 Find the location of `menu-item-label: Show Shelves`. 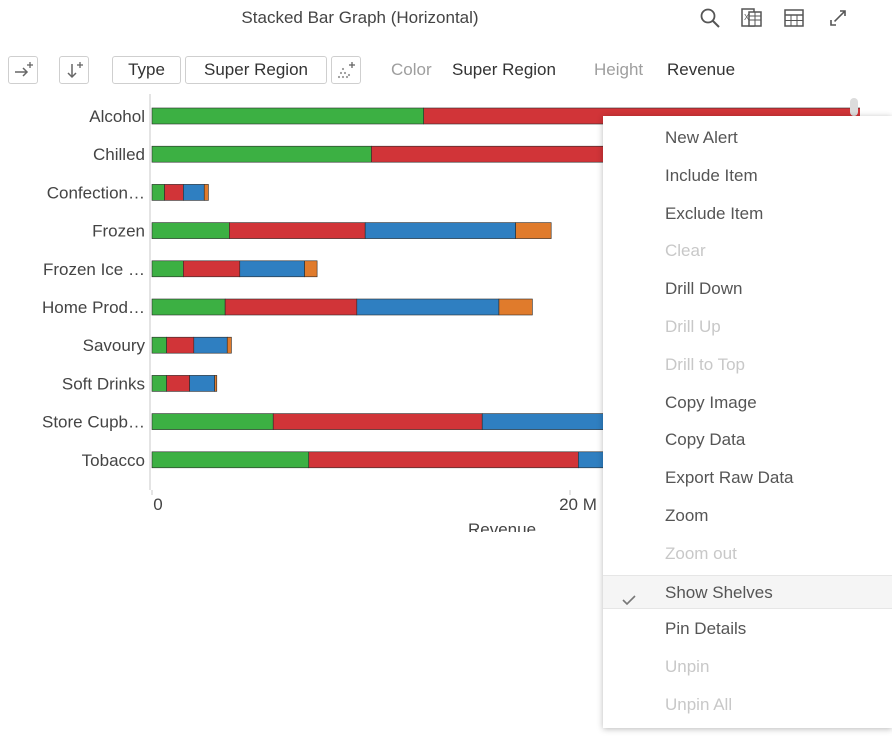

menu-item-label: Show Shelves is located at coordinates (719, 592).